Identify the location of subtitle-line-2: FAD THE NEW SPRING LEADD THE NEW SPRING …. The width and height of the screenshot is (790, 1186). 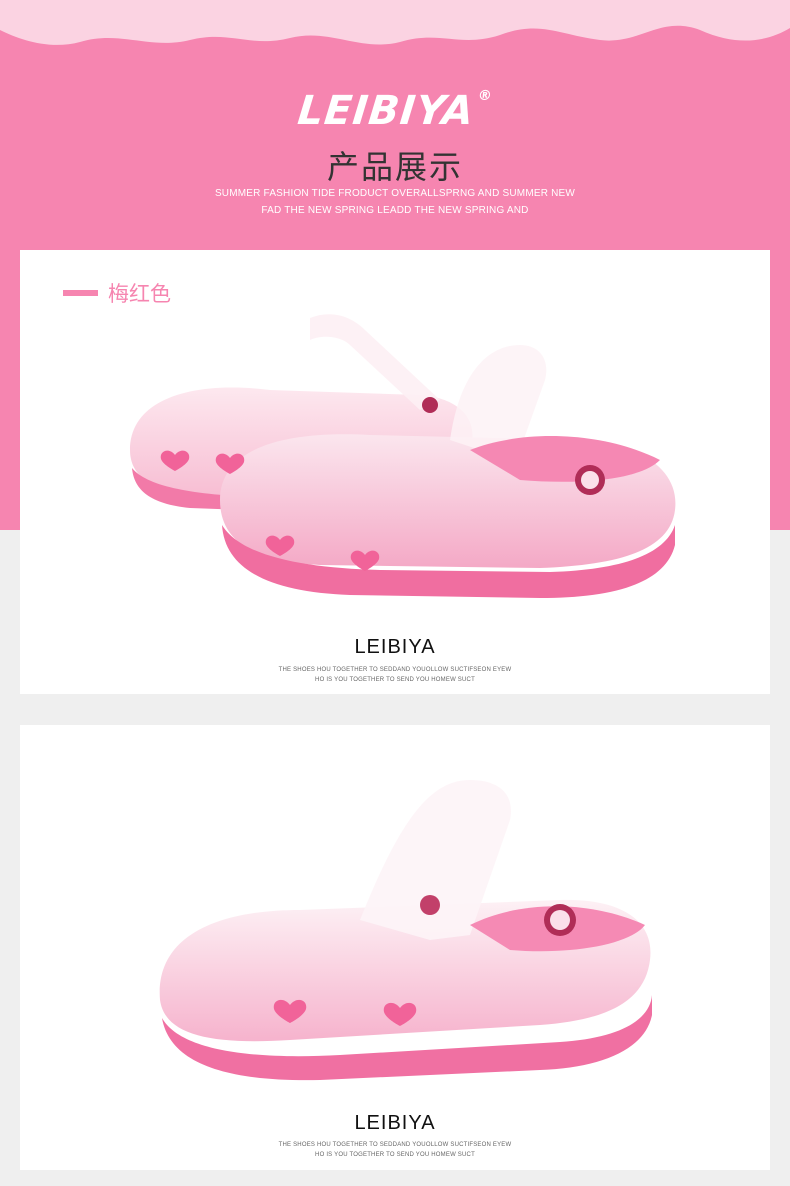
(395, 210).